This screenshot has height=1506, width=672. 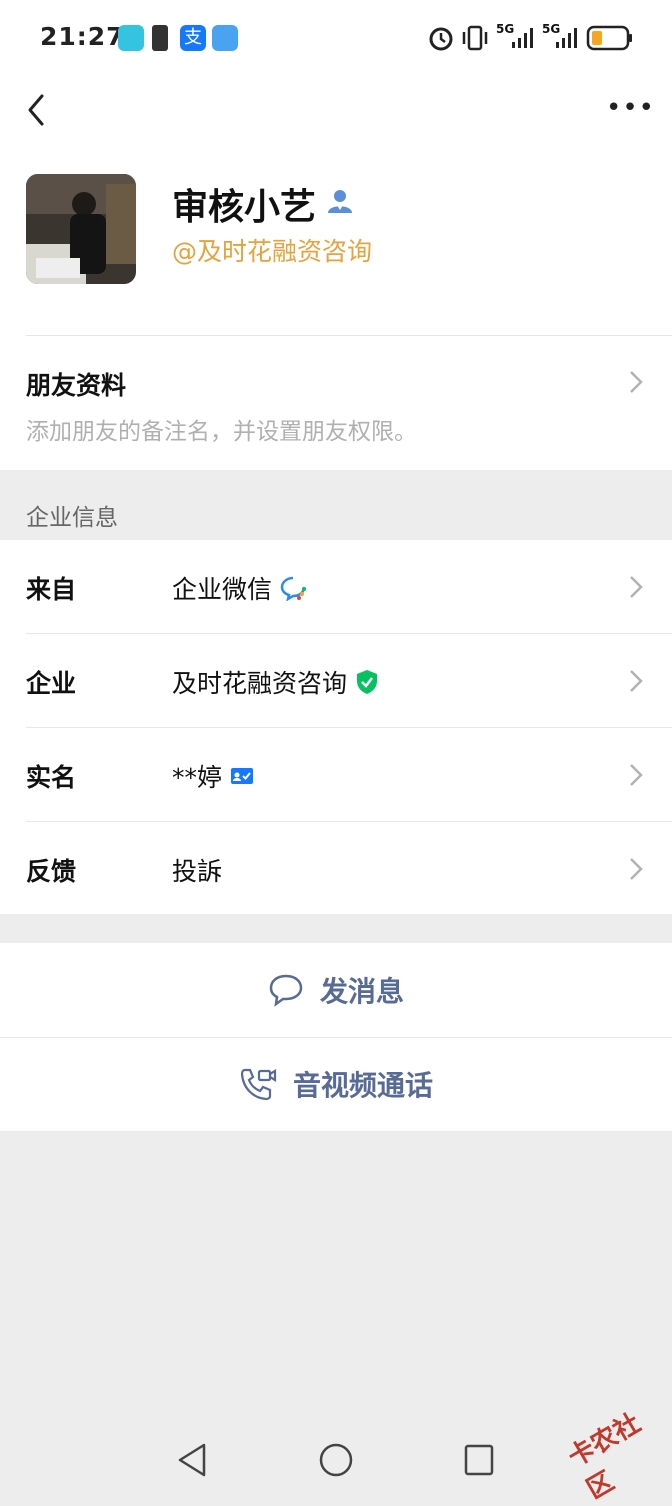 What do you see at coordinates (336, 1460) in the screenshot?
I see `home-circle-icon` at bounding box center [336, 1460].